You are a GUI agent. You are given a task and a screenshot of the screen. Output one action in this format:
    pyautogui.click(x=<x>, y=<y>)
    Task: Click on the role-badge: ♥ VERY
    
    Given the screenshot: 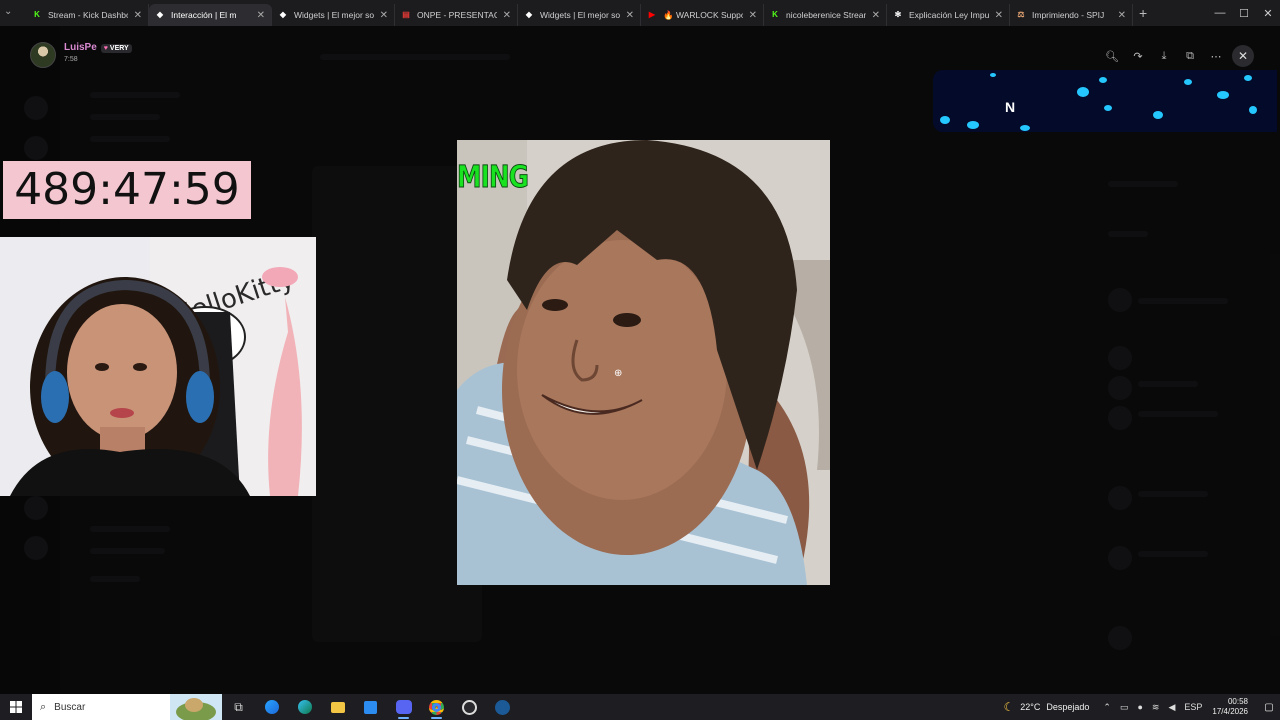 What is the action you would take?
    pyautogui.click(x=116, y=48)
    